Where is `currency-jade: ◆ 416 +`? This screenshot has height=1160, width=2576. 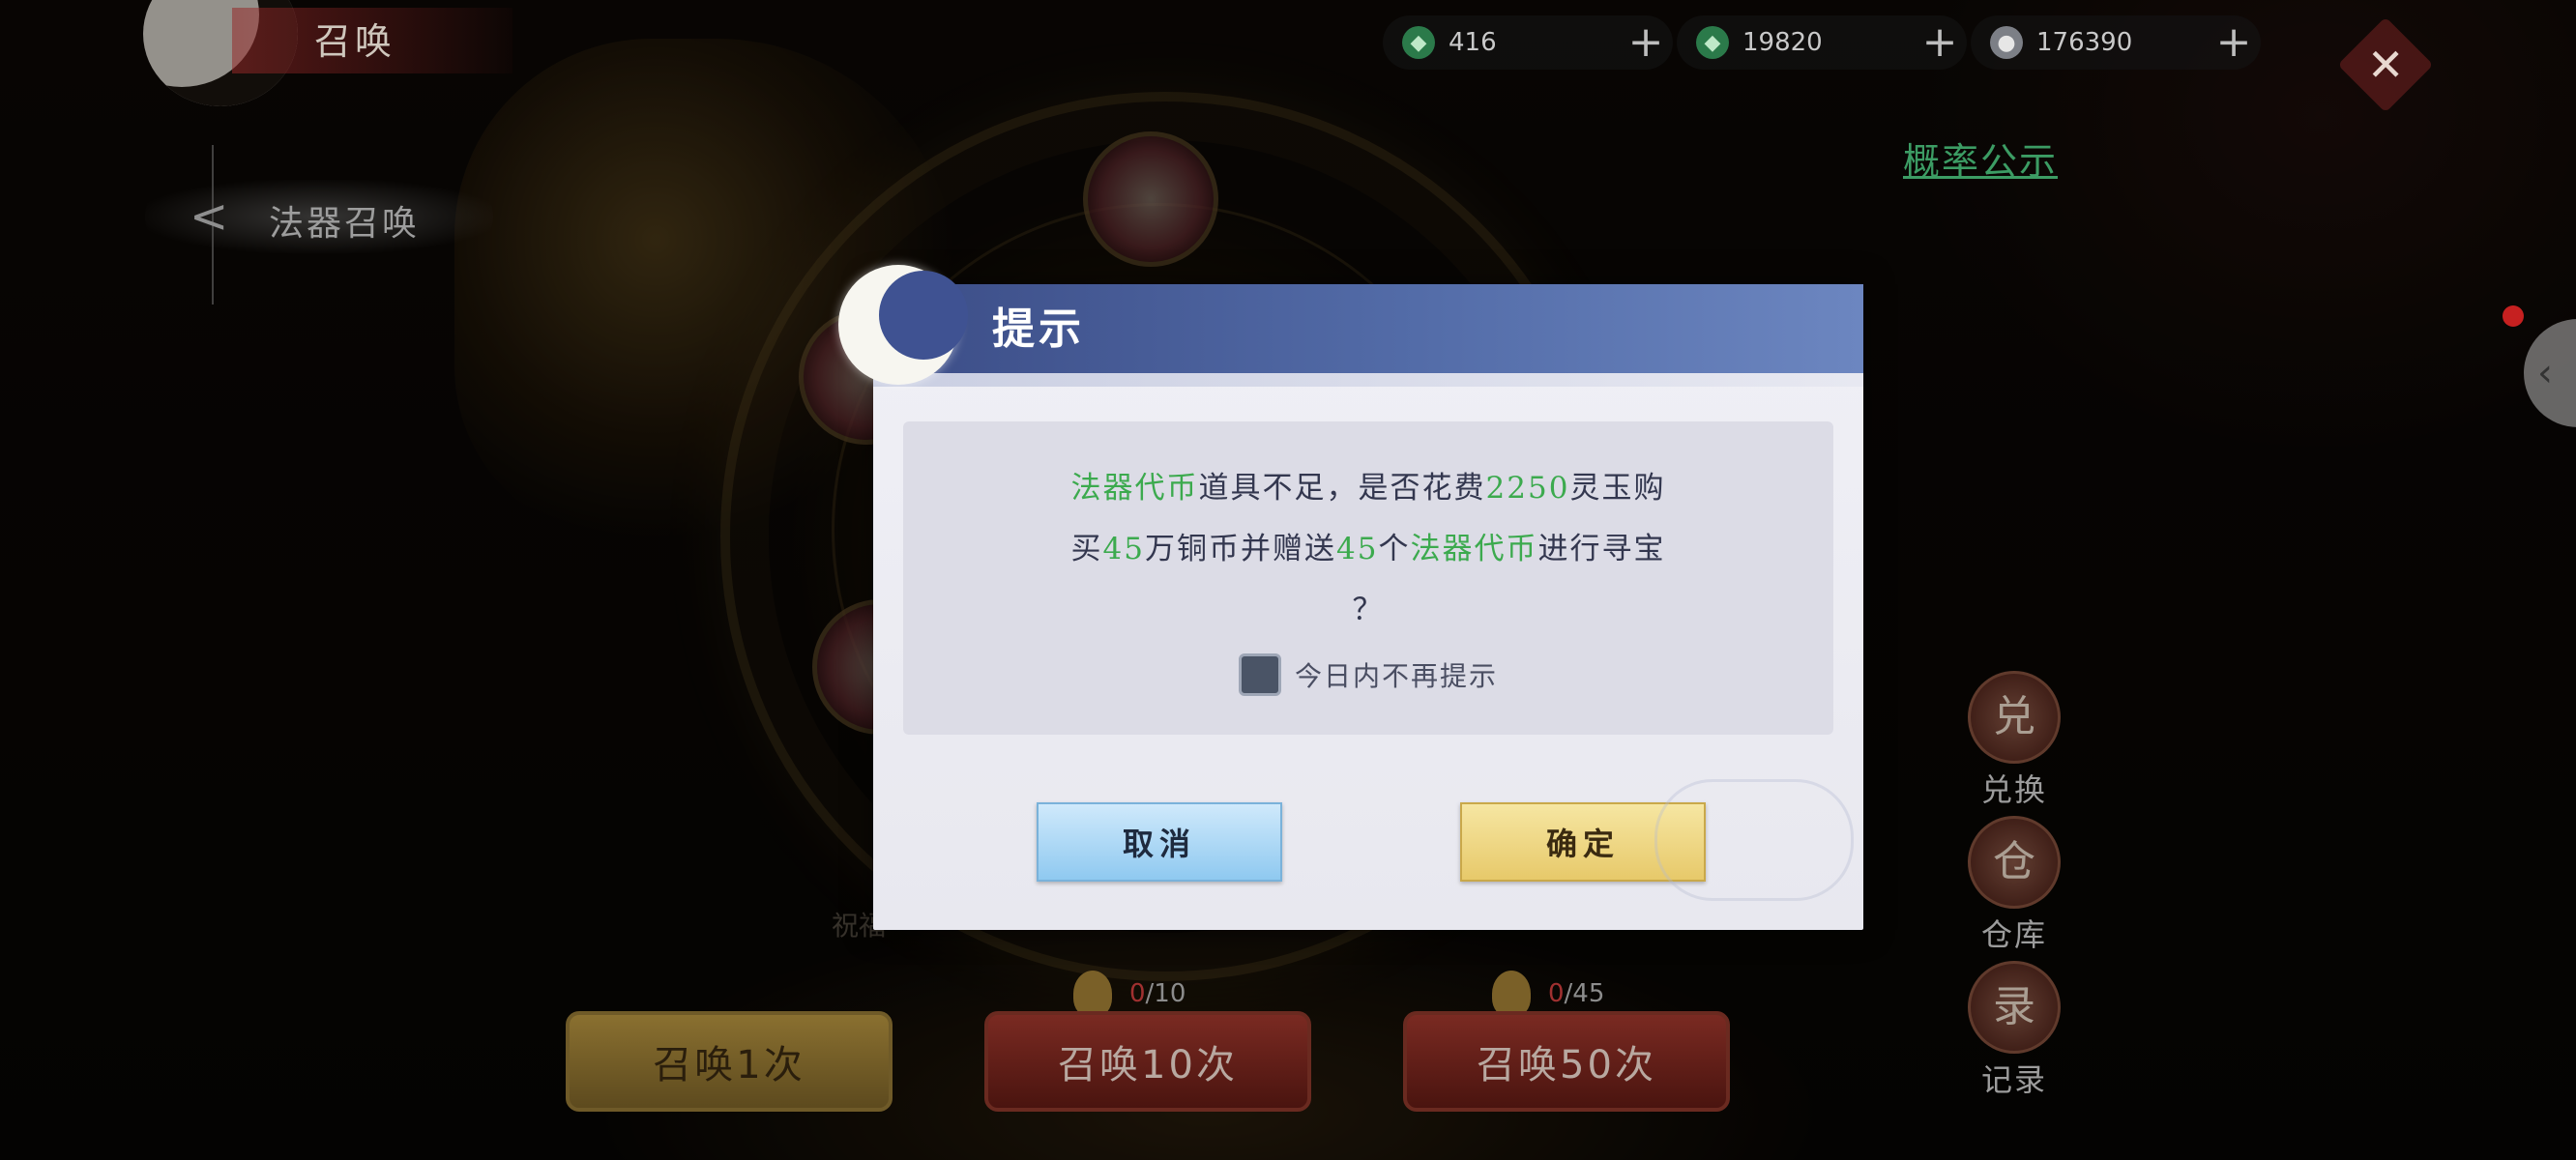
currency-jade: ◆ 416 + is located at coordinates (1528, 43).